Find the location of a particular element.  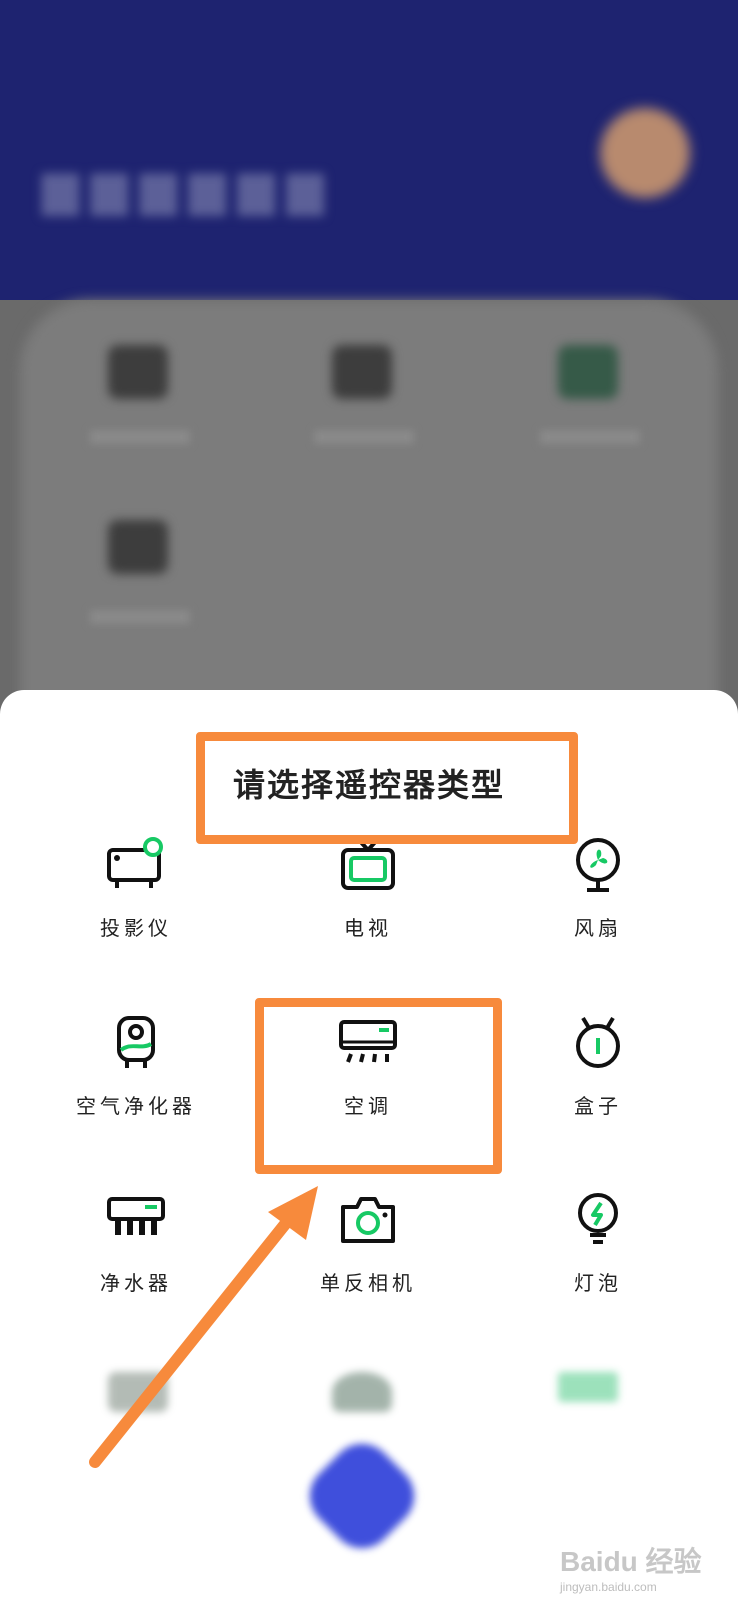

annotation-arrow is located at coordinates (203, 1327).